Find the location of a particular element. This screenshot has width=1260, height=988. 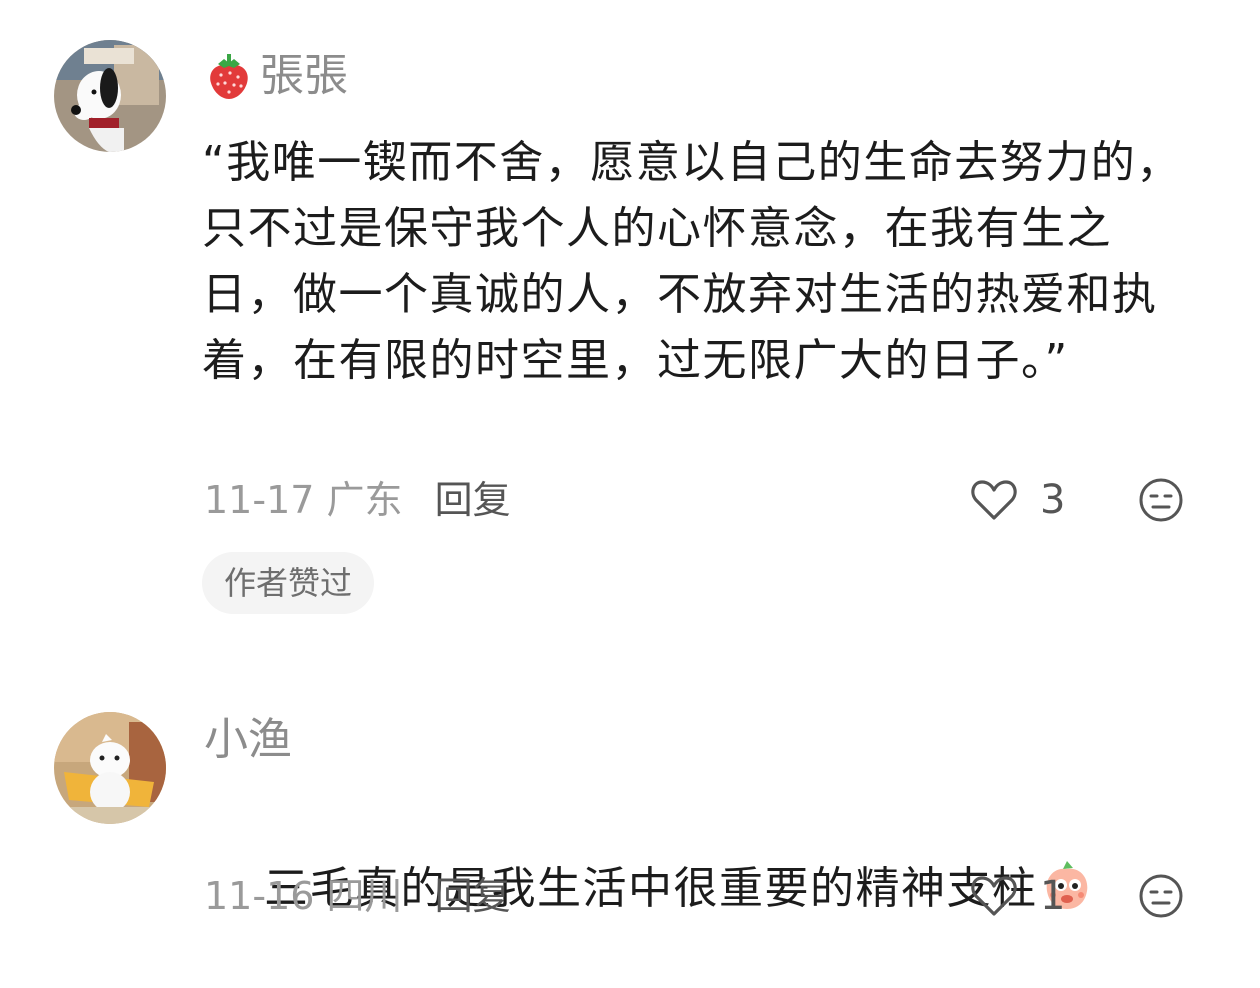

username: 張張 is located at coordinates (276, 76).